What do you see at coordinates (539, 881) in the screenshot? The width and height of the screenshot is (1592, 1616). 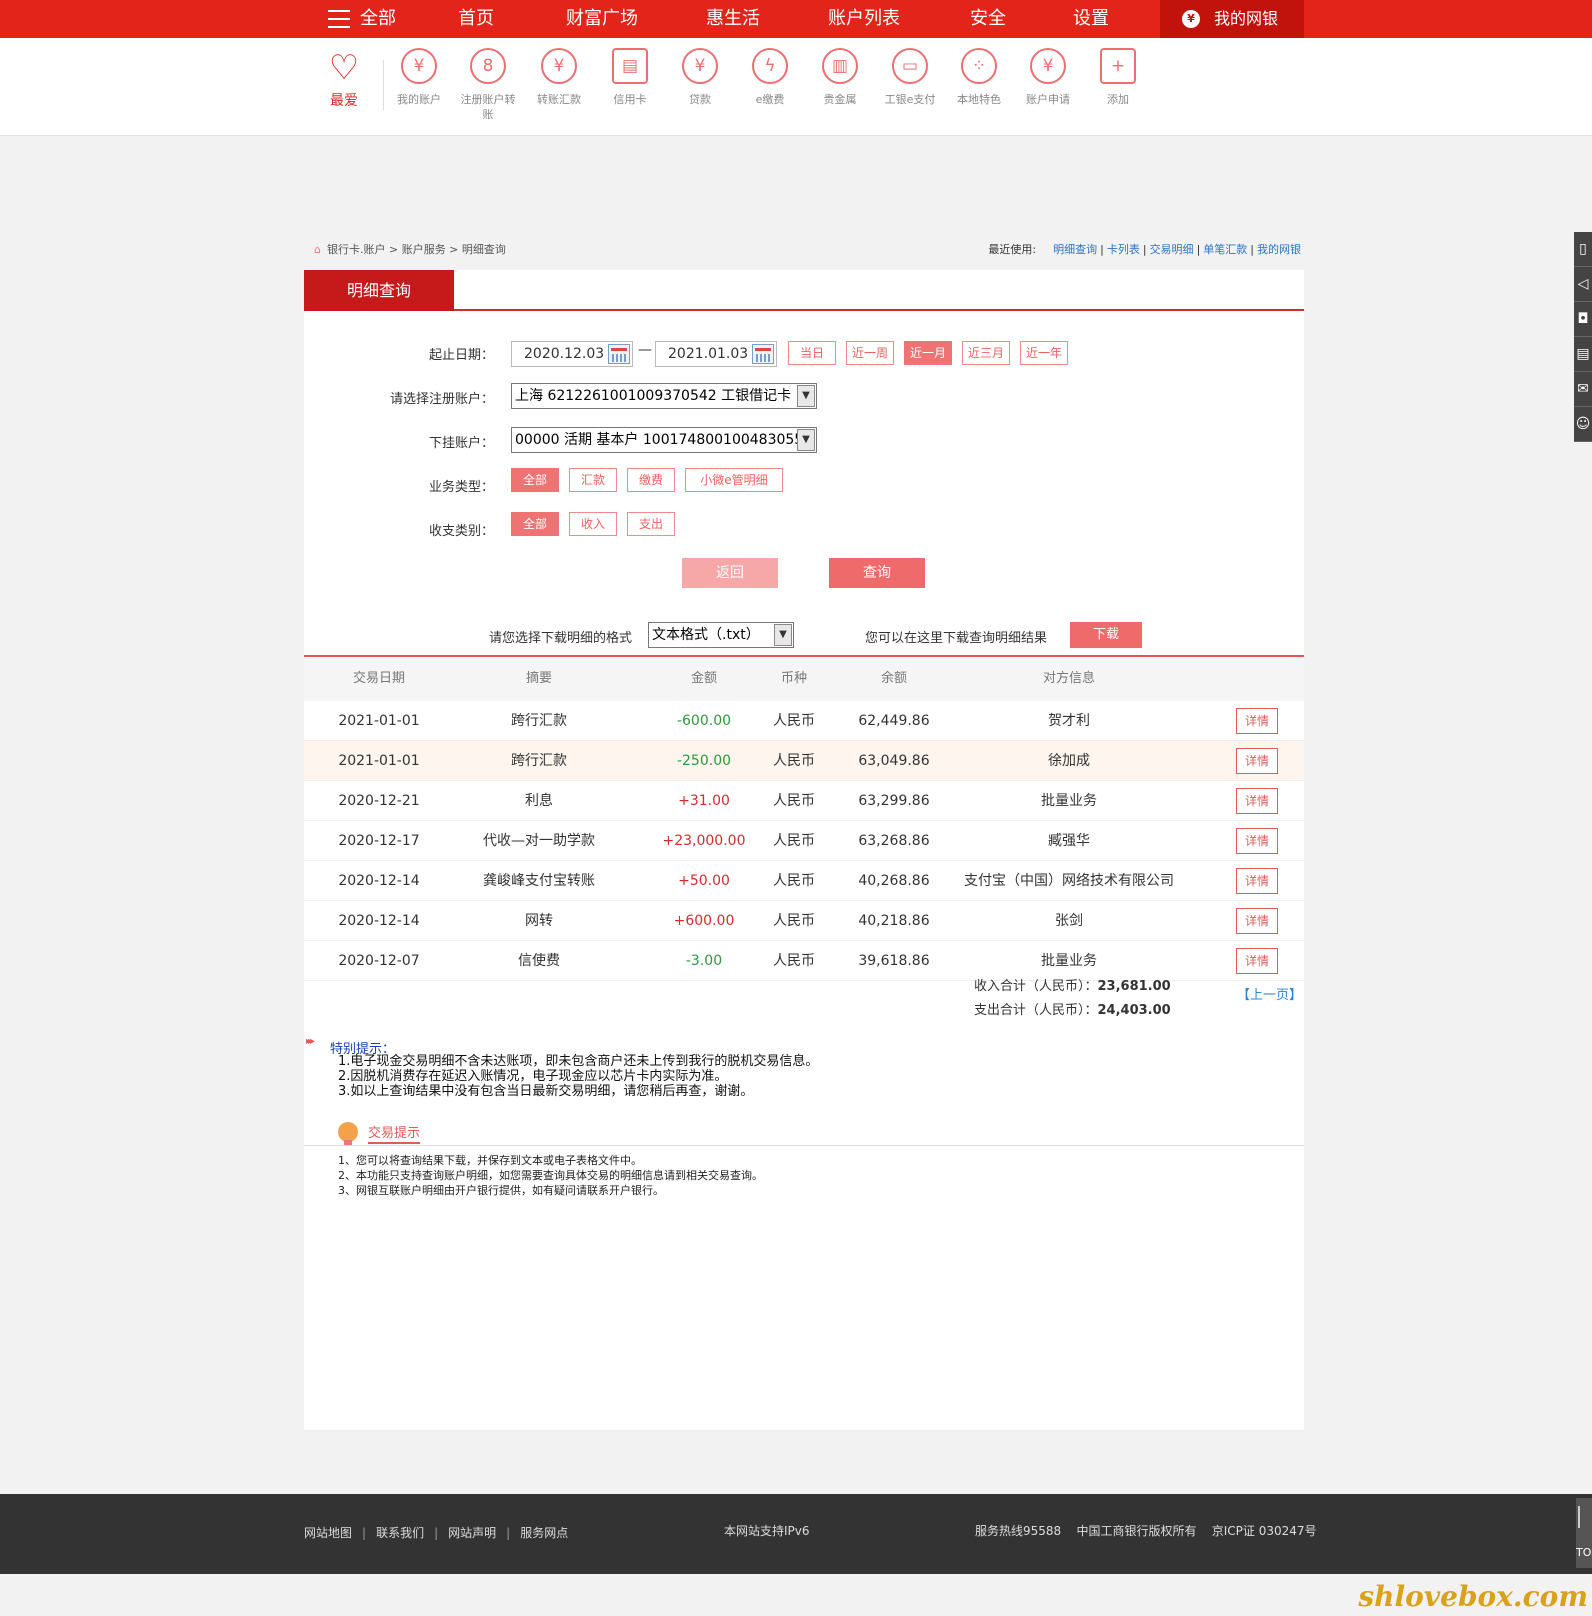 I see `cell-desc: 龚峻峰支付宝转账` at bounding box center [539, 881].